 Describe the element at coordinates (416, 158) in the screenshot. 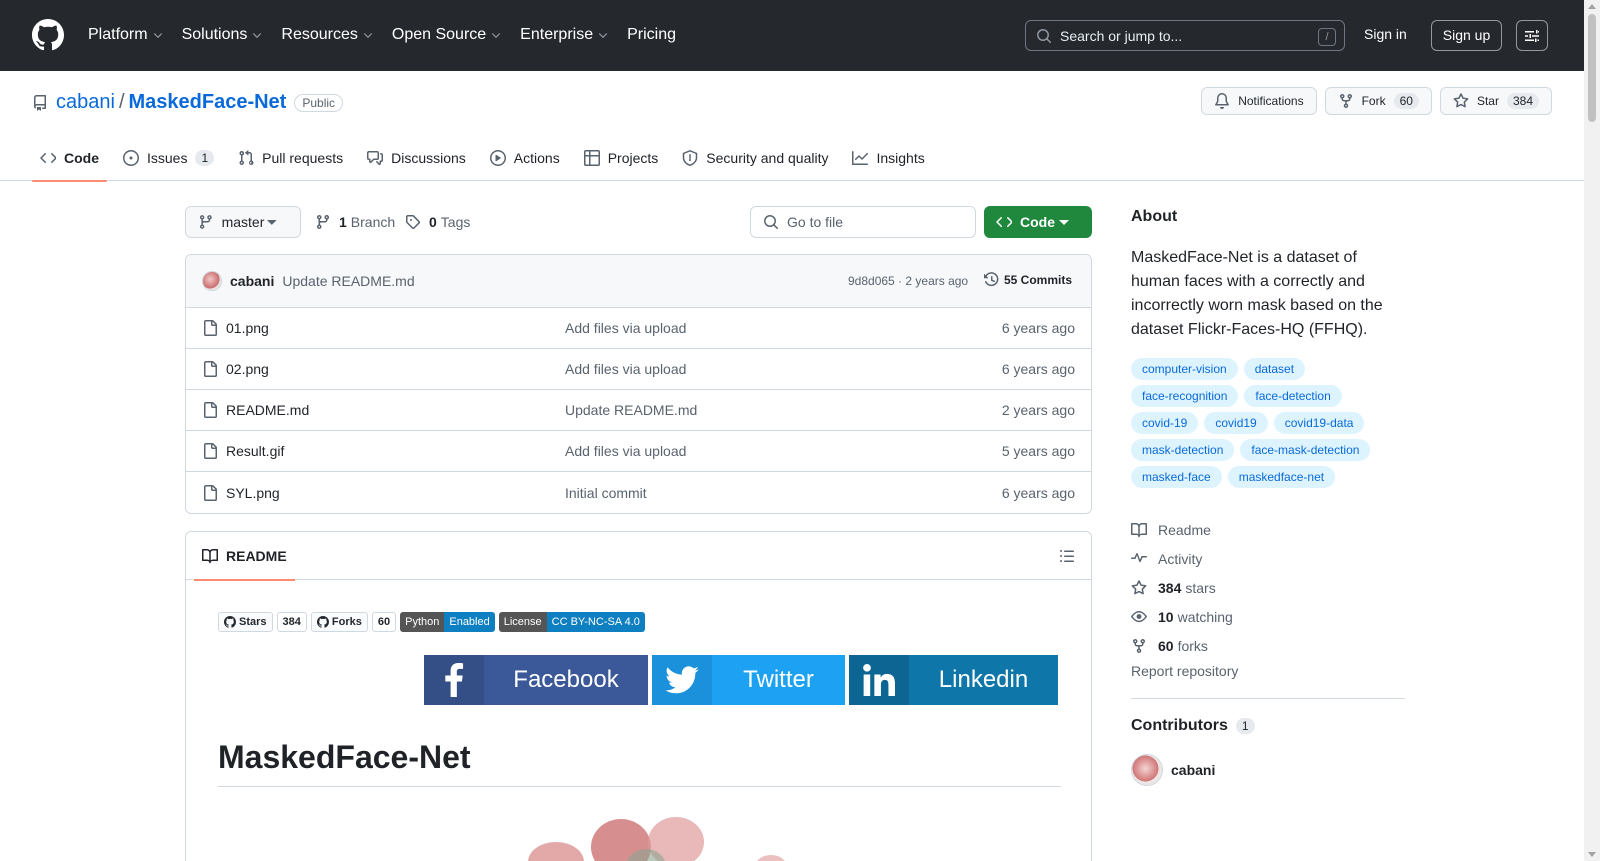

I see `tab-discussions: Discussions` at that location.